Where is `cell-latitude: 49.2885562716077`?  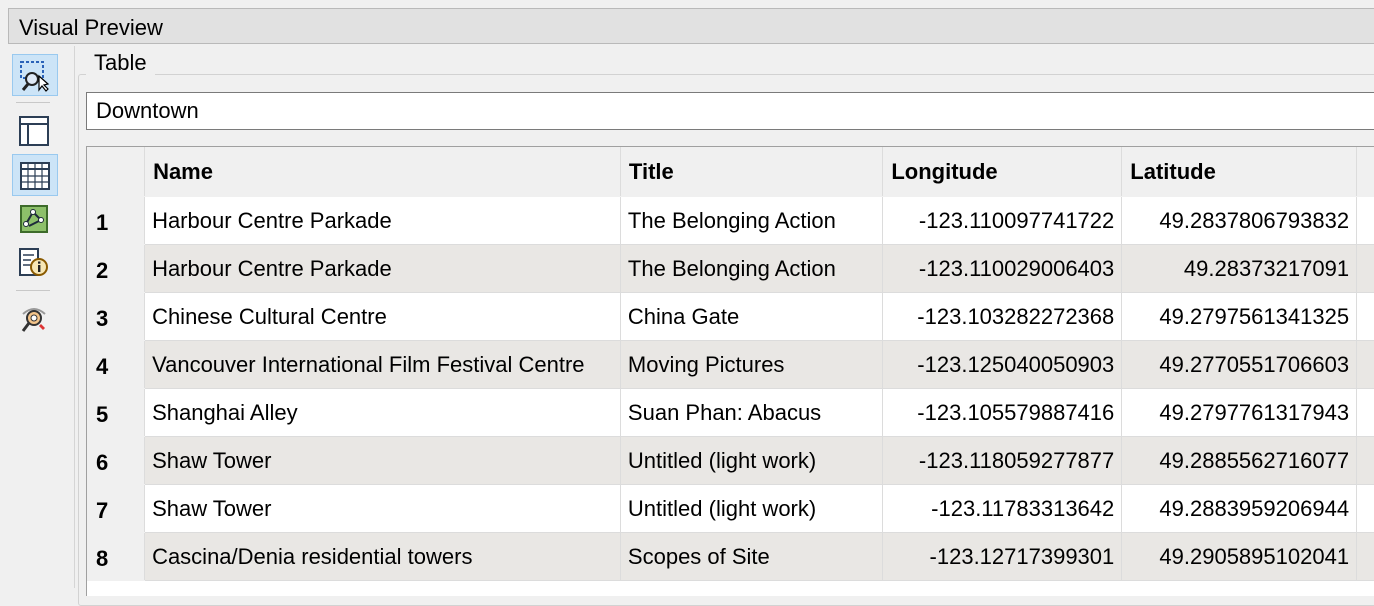
cell-latitude: 49.2885562716077 is located at coordinates (1239, 460).